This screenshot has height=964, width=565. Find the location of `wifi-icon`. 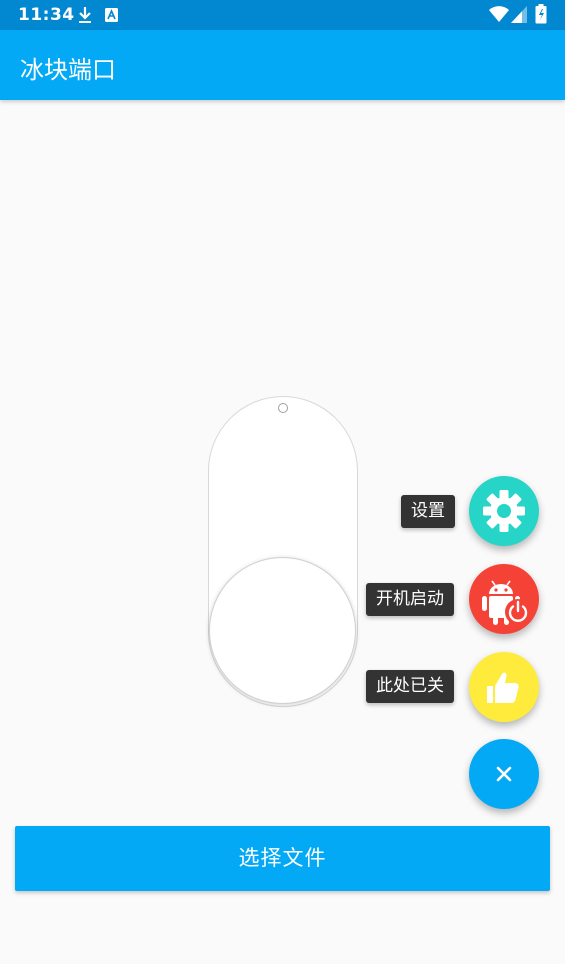

wifi-icon is located at coordinates (499, 16).